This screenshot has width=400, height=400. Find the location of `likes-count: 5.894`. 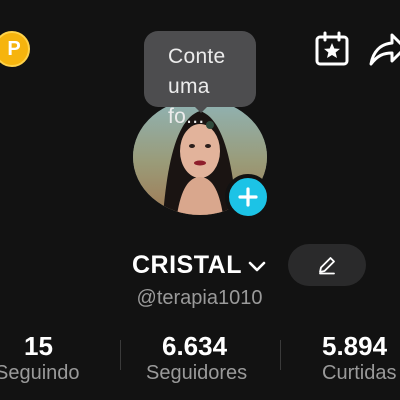

likes-count: 5.894 is located at coordinates (354, 346).